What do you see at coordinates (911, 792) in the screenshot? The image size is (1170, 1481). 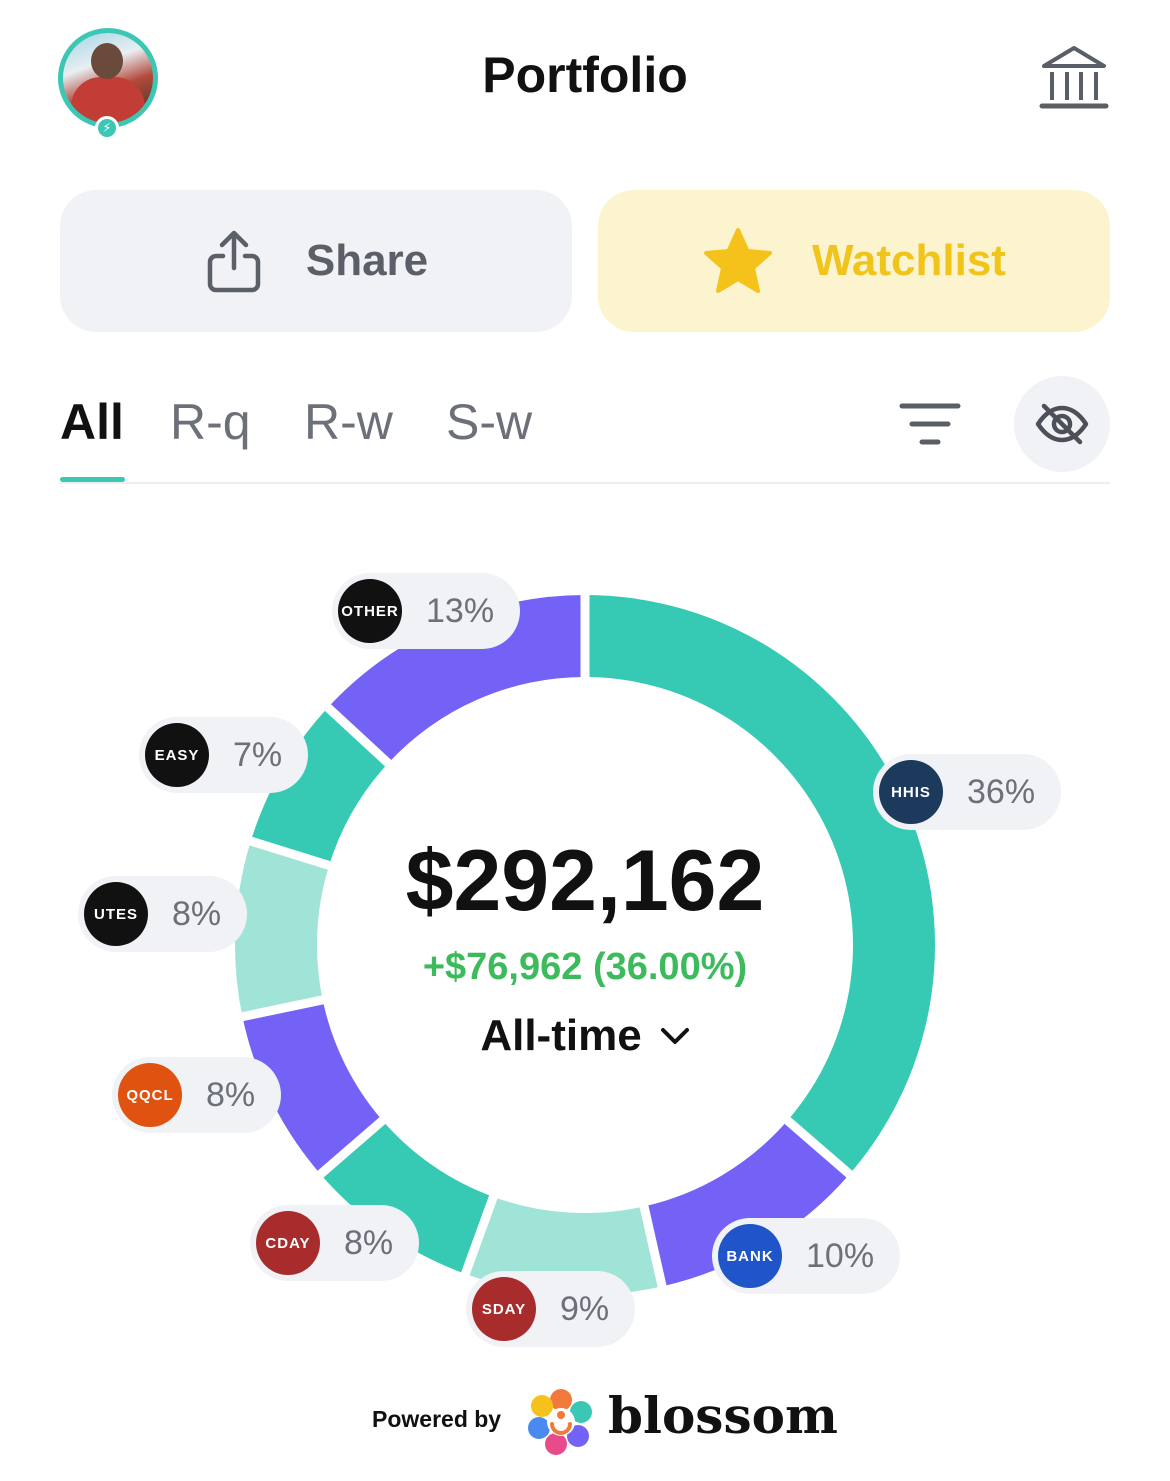 I see `ticker-badge: HHIS` at bounding box center [911, 792].